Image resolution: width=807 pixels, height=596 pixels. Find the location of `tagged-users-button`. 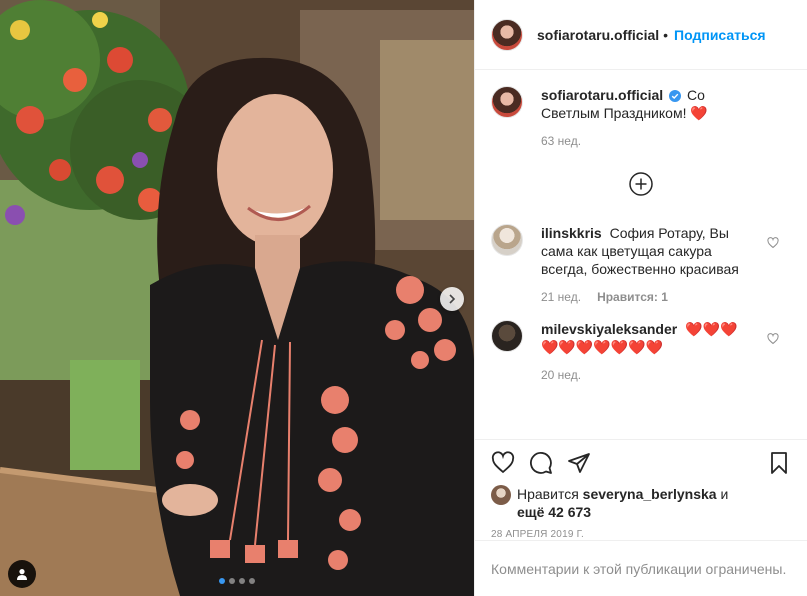

tagged-users-button is located at coordinates (22, 574).